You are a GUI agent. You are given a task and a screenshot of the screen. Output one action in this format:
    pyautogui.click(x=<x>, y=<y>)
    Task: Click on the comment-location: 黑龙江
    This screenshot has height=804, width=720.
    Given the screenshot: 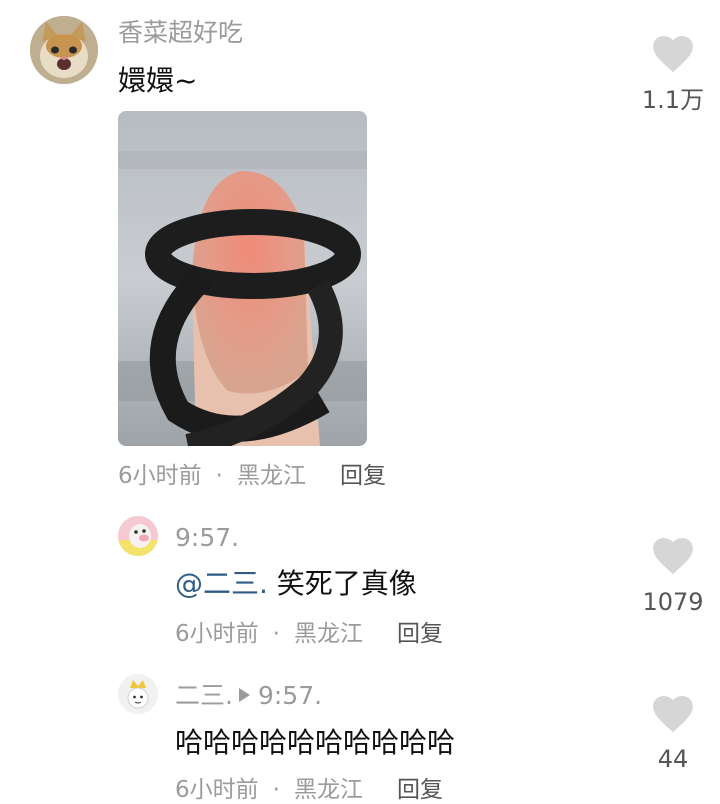 What is the action you would take?
    pyautogui.click(x=271, y=476)
    